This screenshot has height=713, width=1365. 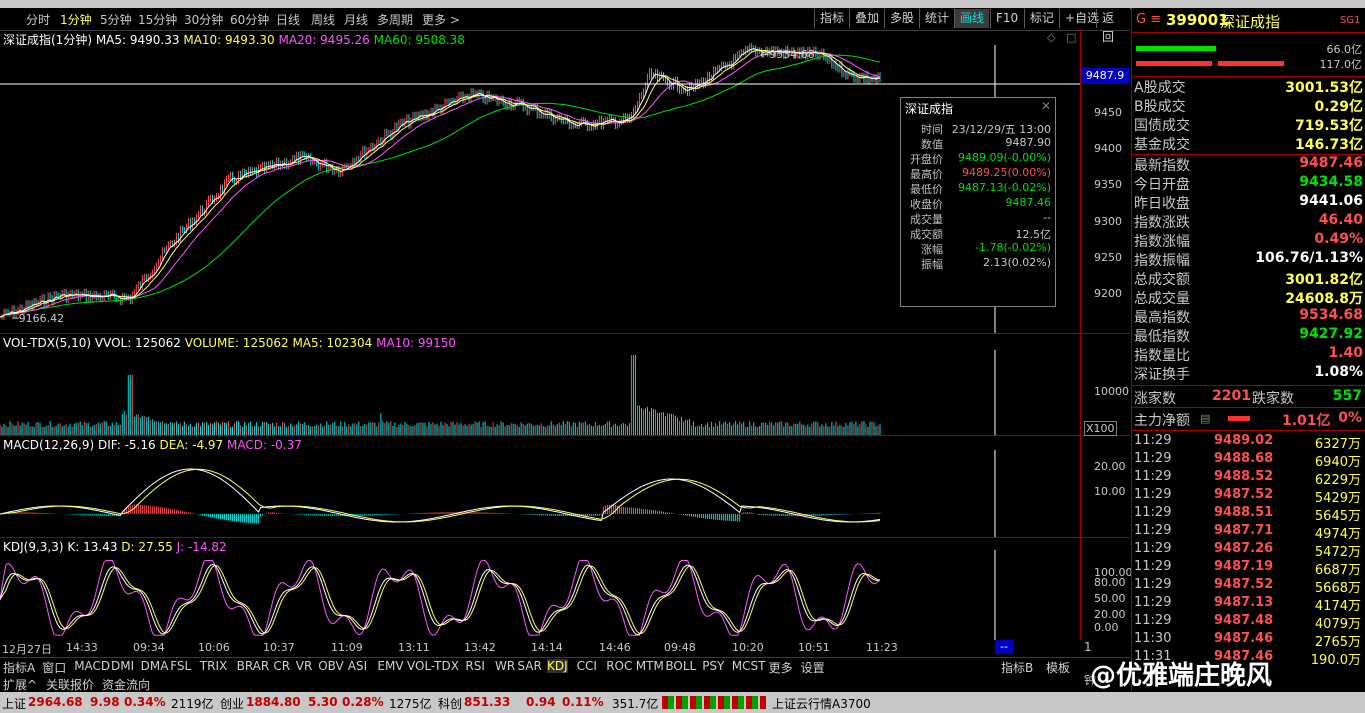 I want to click on tooltip-key: 成交额, so click(x=926, y=234).